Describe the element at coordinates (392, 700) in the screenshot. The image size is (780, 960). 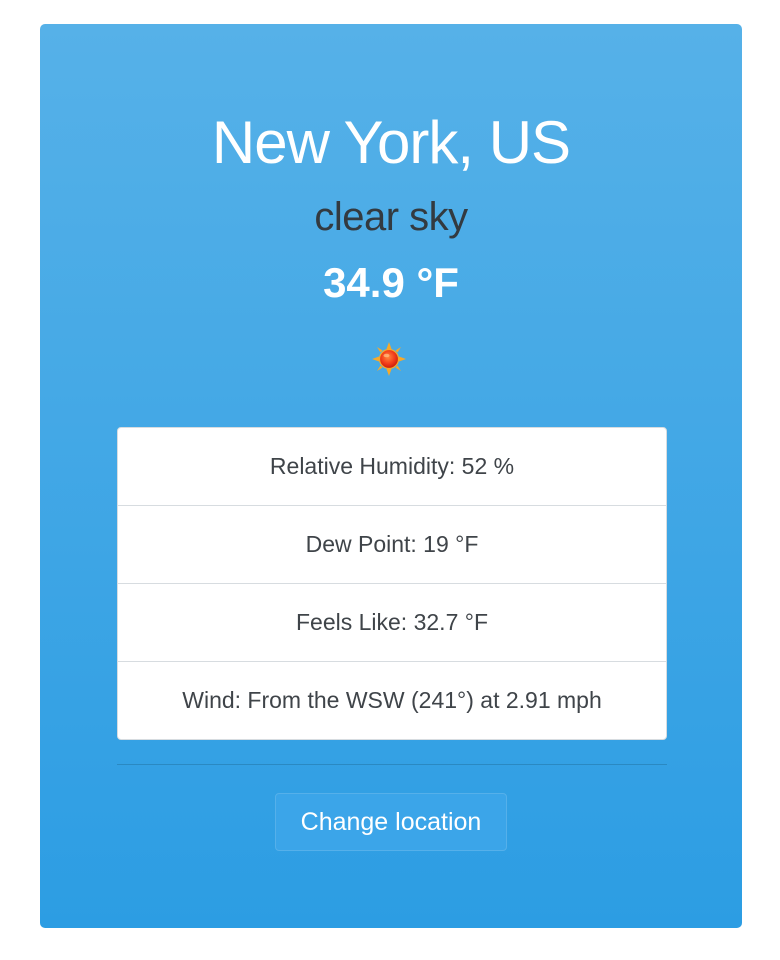
I see `wind-row: Wind: From the WSW (241°) at 2.91 mph` at that location.